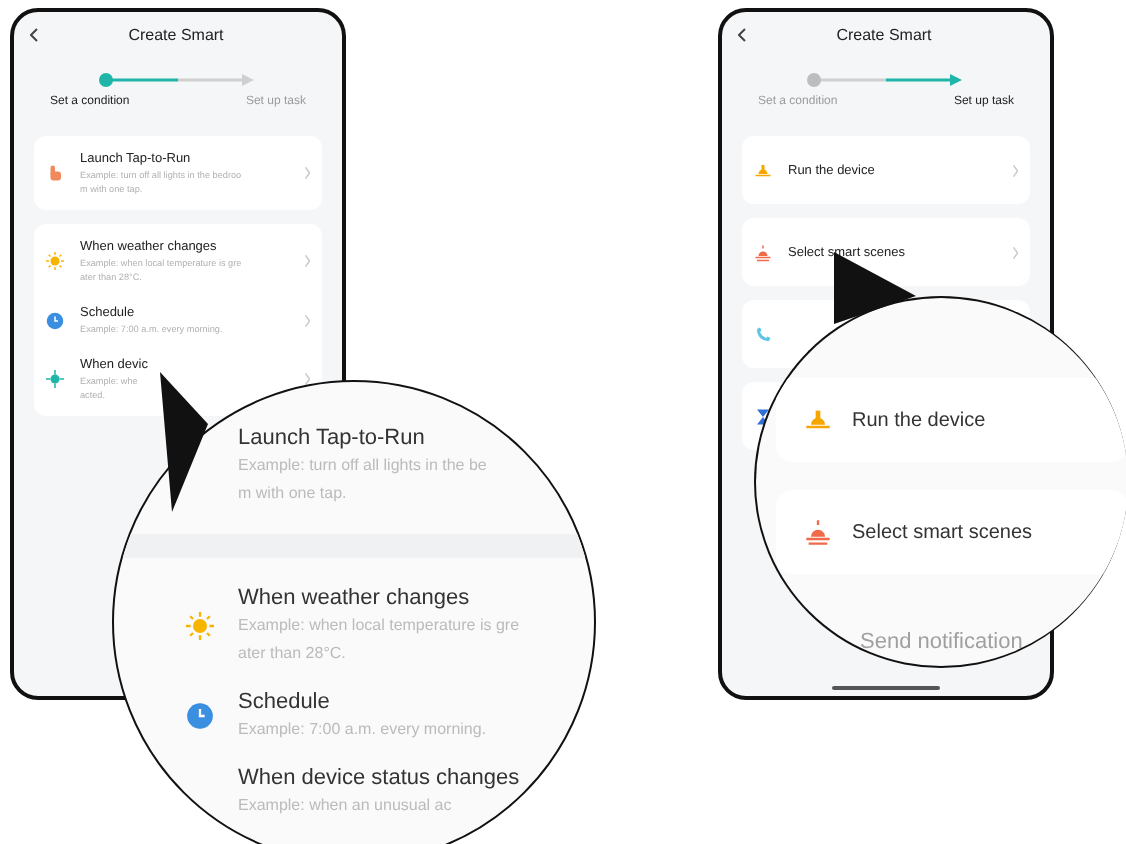 This screenshot has width=1126, height=844. I want to click on option-description: ater than 28°C., so click(293, 654).